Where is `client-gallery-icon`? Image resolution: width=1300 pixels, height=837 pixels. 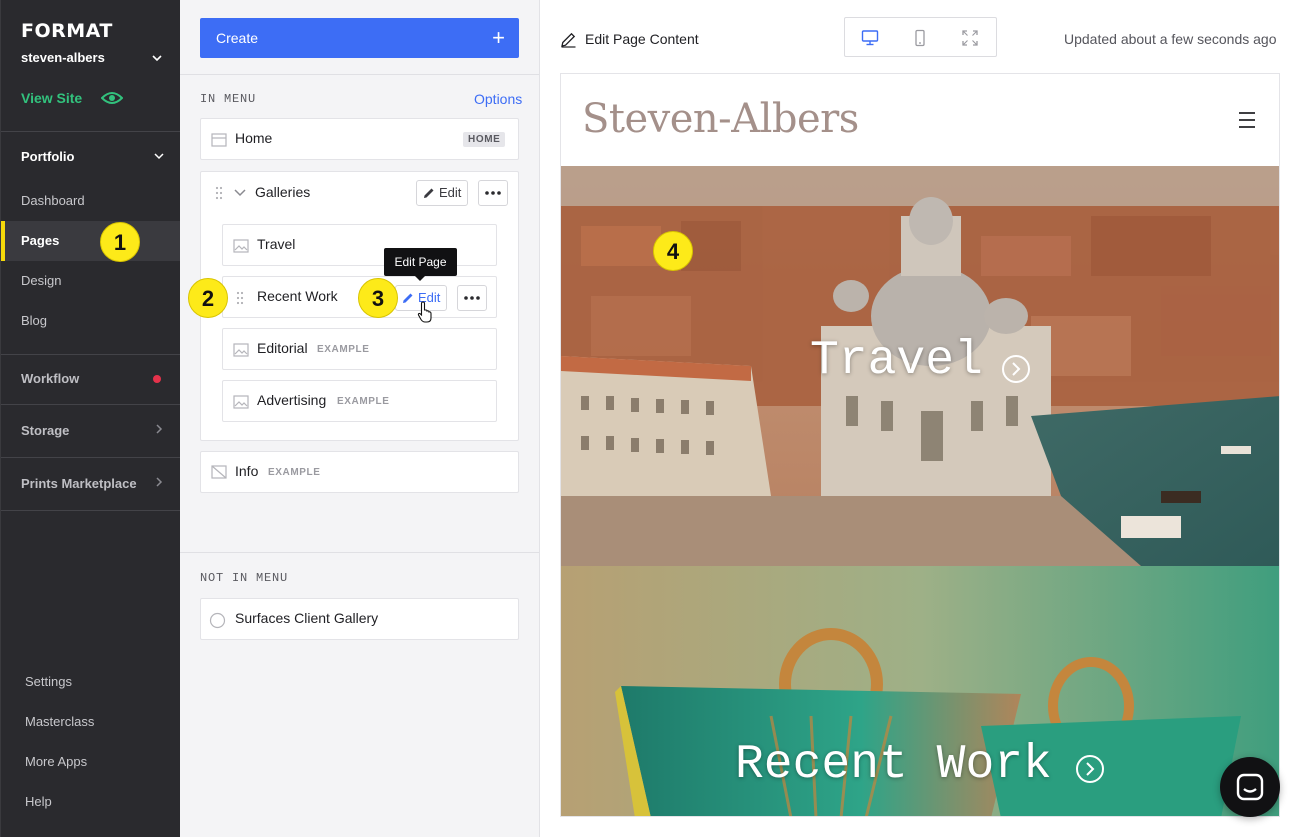
client-gallery-icon is located at coordinates (217, 620).